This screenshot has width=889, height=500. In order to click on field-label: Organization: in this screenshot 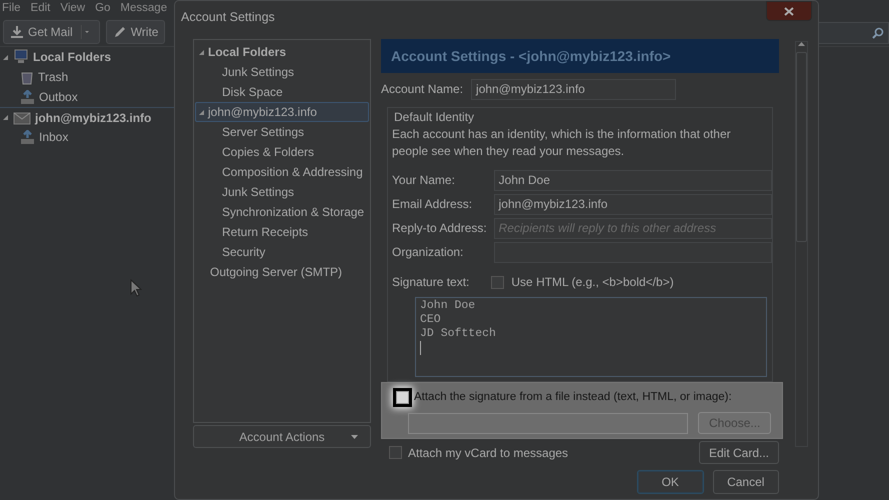, I will do `click(428, 252)`.